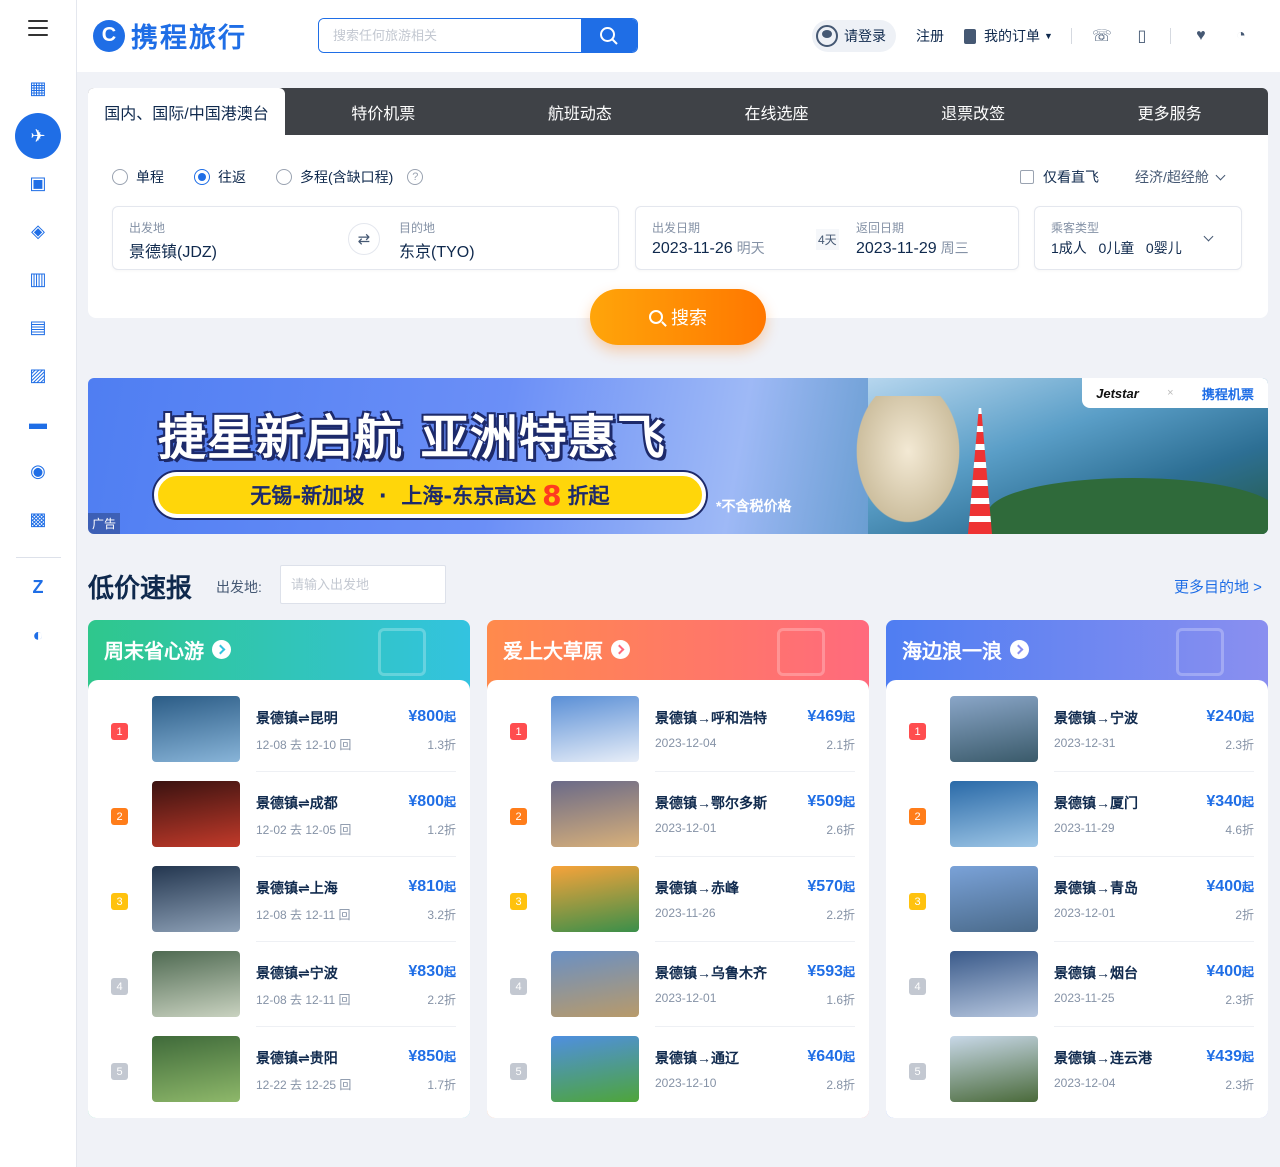 The width and height of the screenshot is (1280, 1167). Describe the element at coordinates (1224, 886) in the screenshot. I see `deal-price-value: ¥400` at that location.